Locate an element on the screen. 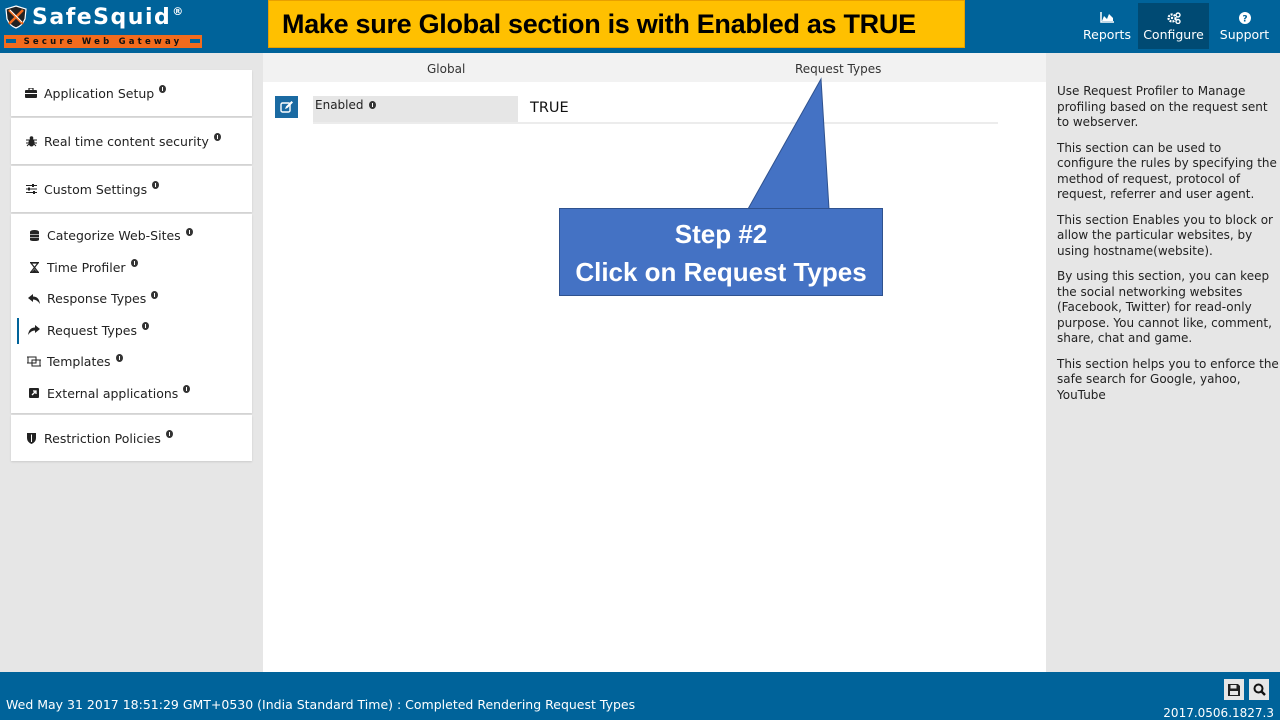 This screenshot has width=1280, height=720. sidebar-item-label: Restriction Policies is located at coordinates (102, 438).